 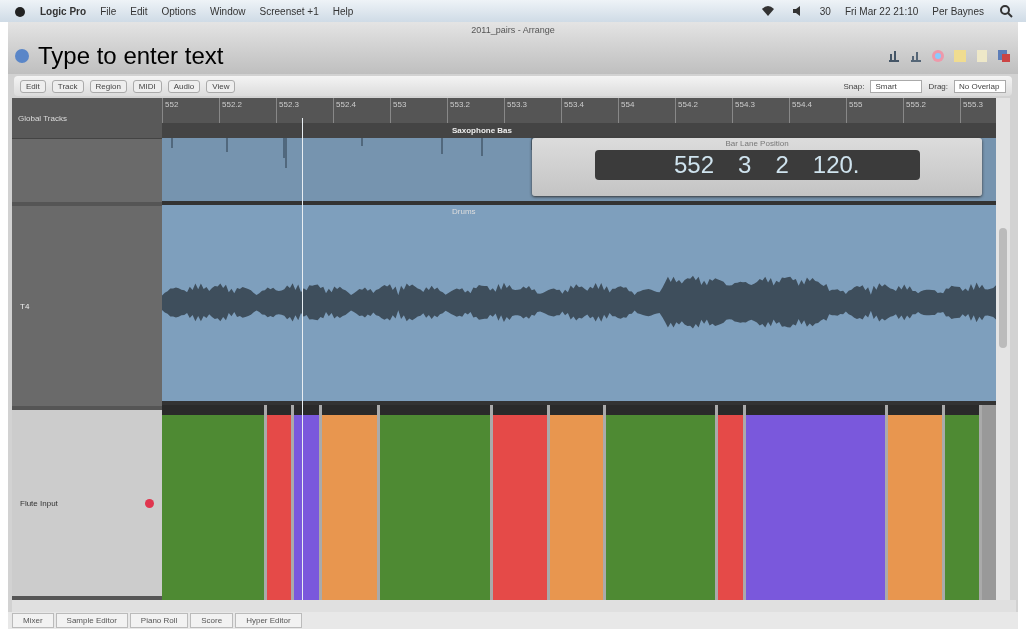 I want to click on chart-icon, so click(x=894, y=56).